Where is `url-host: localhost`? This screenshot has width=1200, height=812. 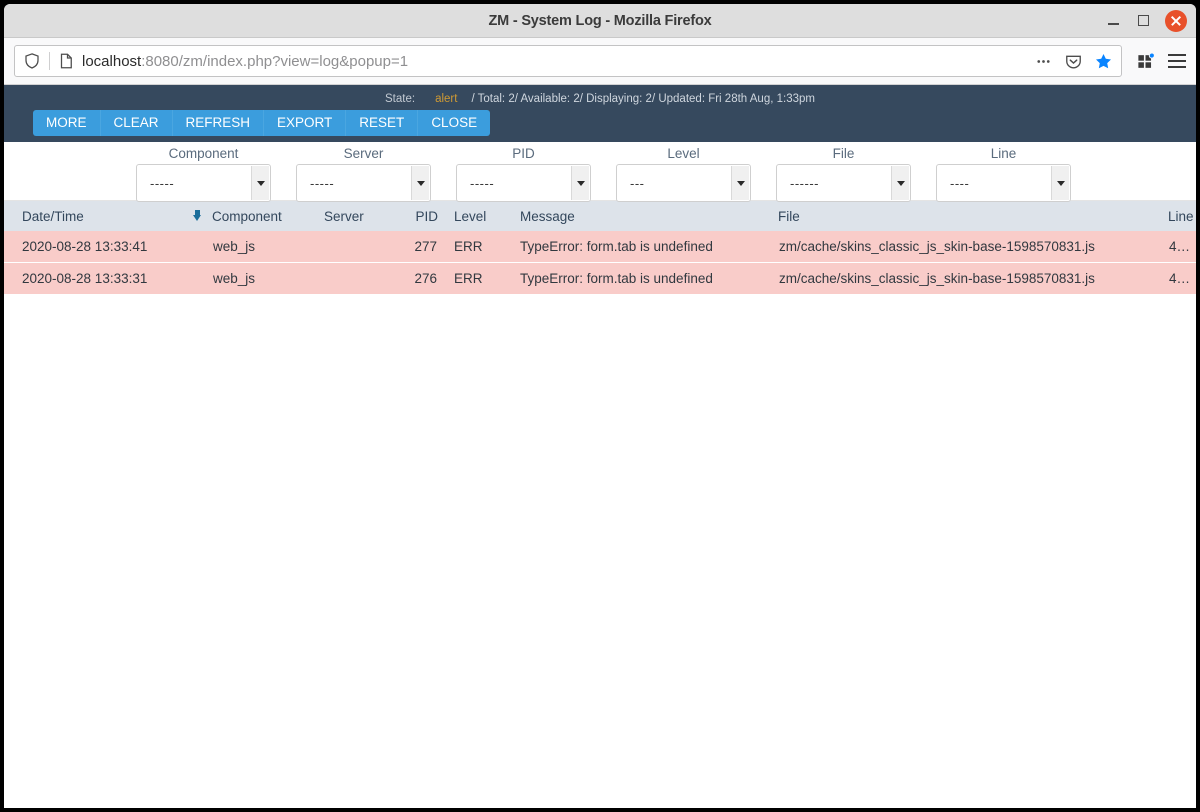 url-host: localhost is located at coordinates (112, 61).